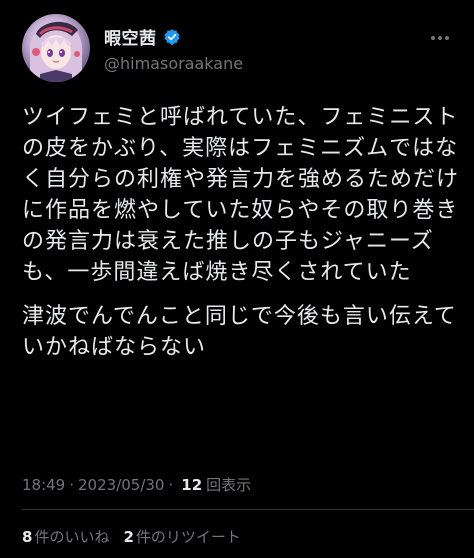 This screenshot has height=558, width=474. I want to click on views-count: 12, so click(192, 484).